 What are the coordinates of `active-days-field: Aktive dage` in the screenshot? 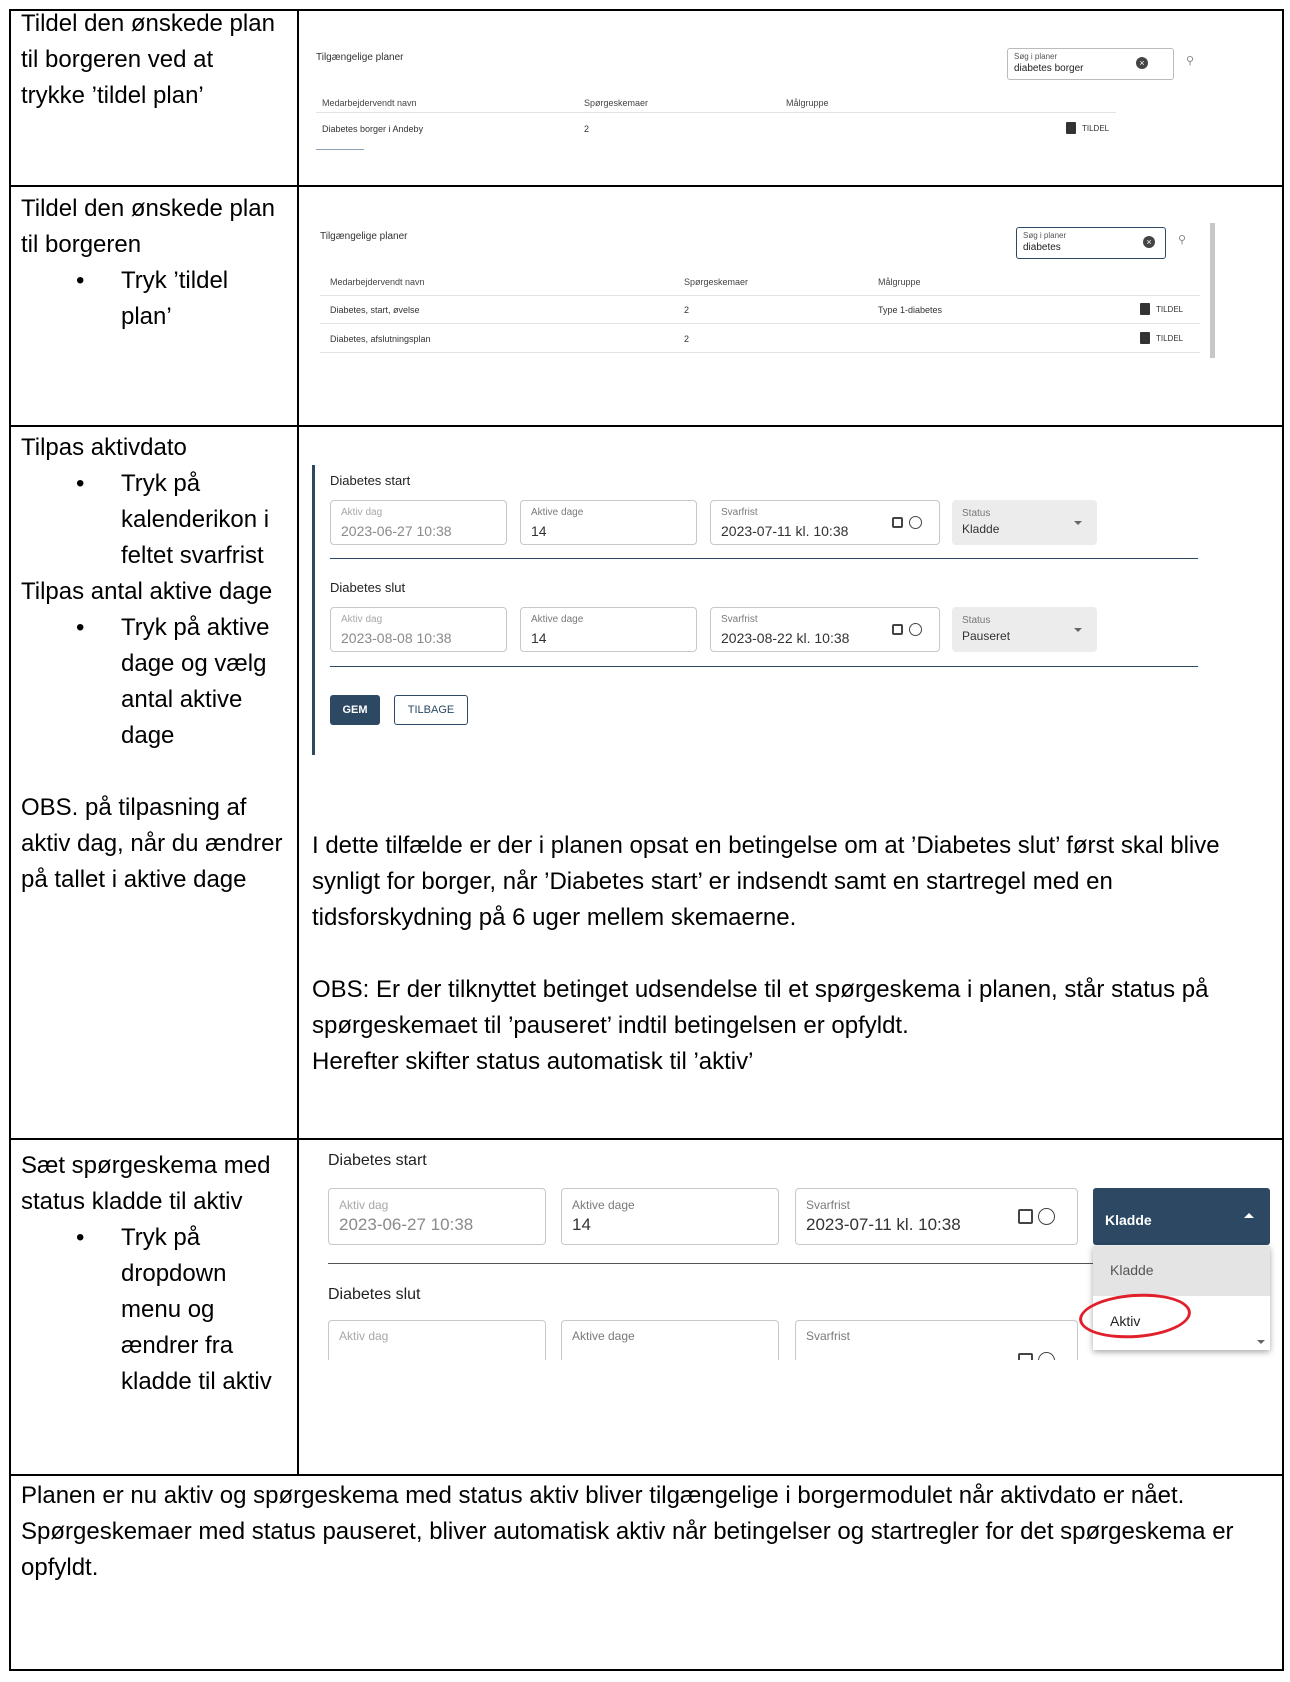 It's located at (670, 1340).